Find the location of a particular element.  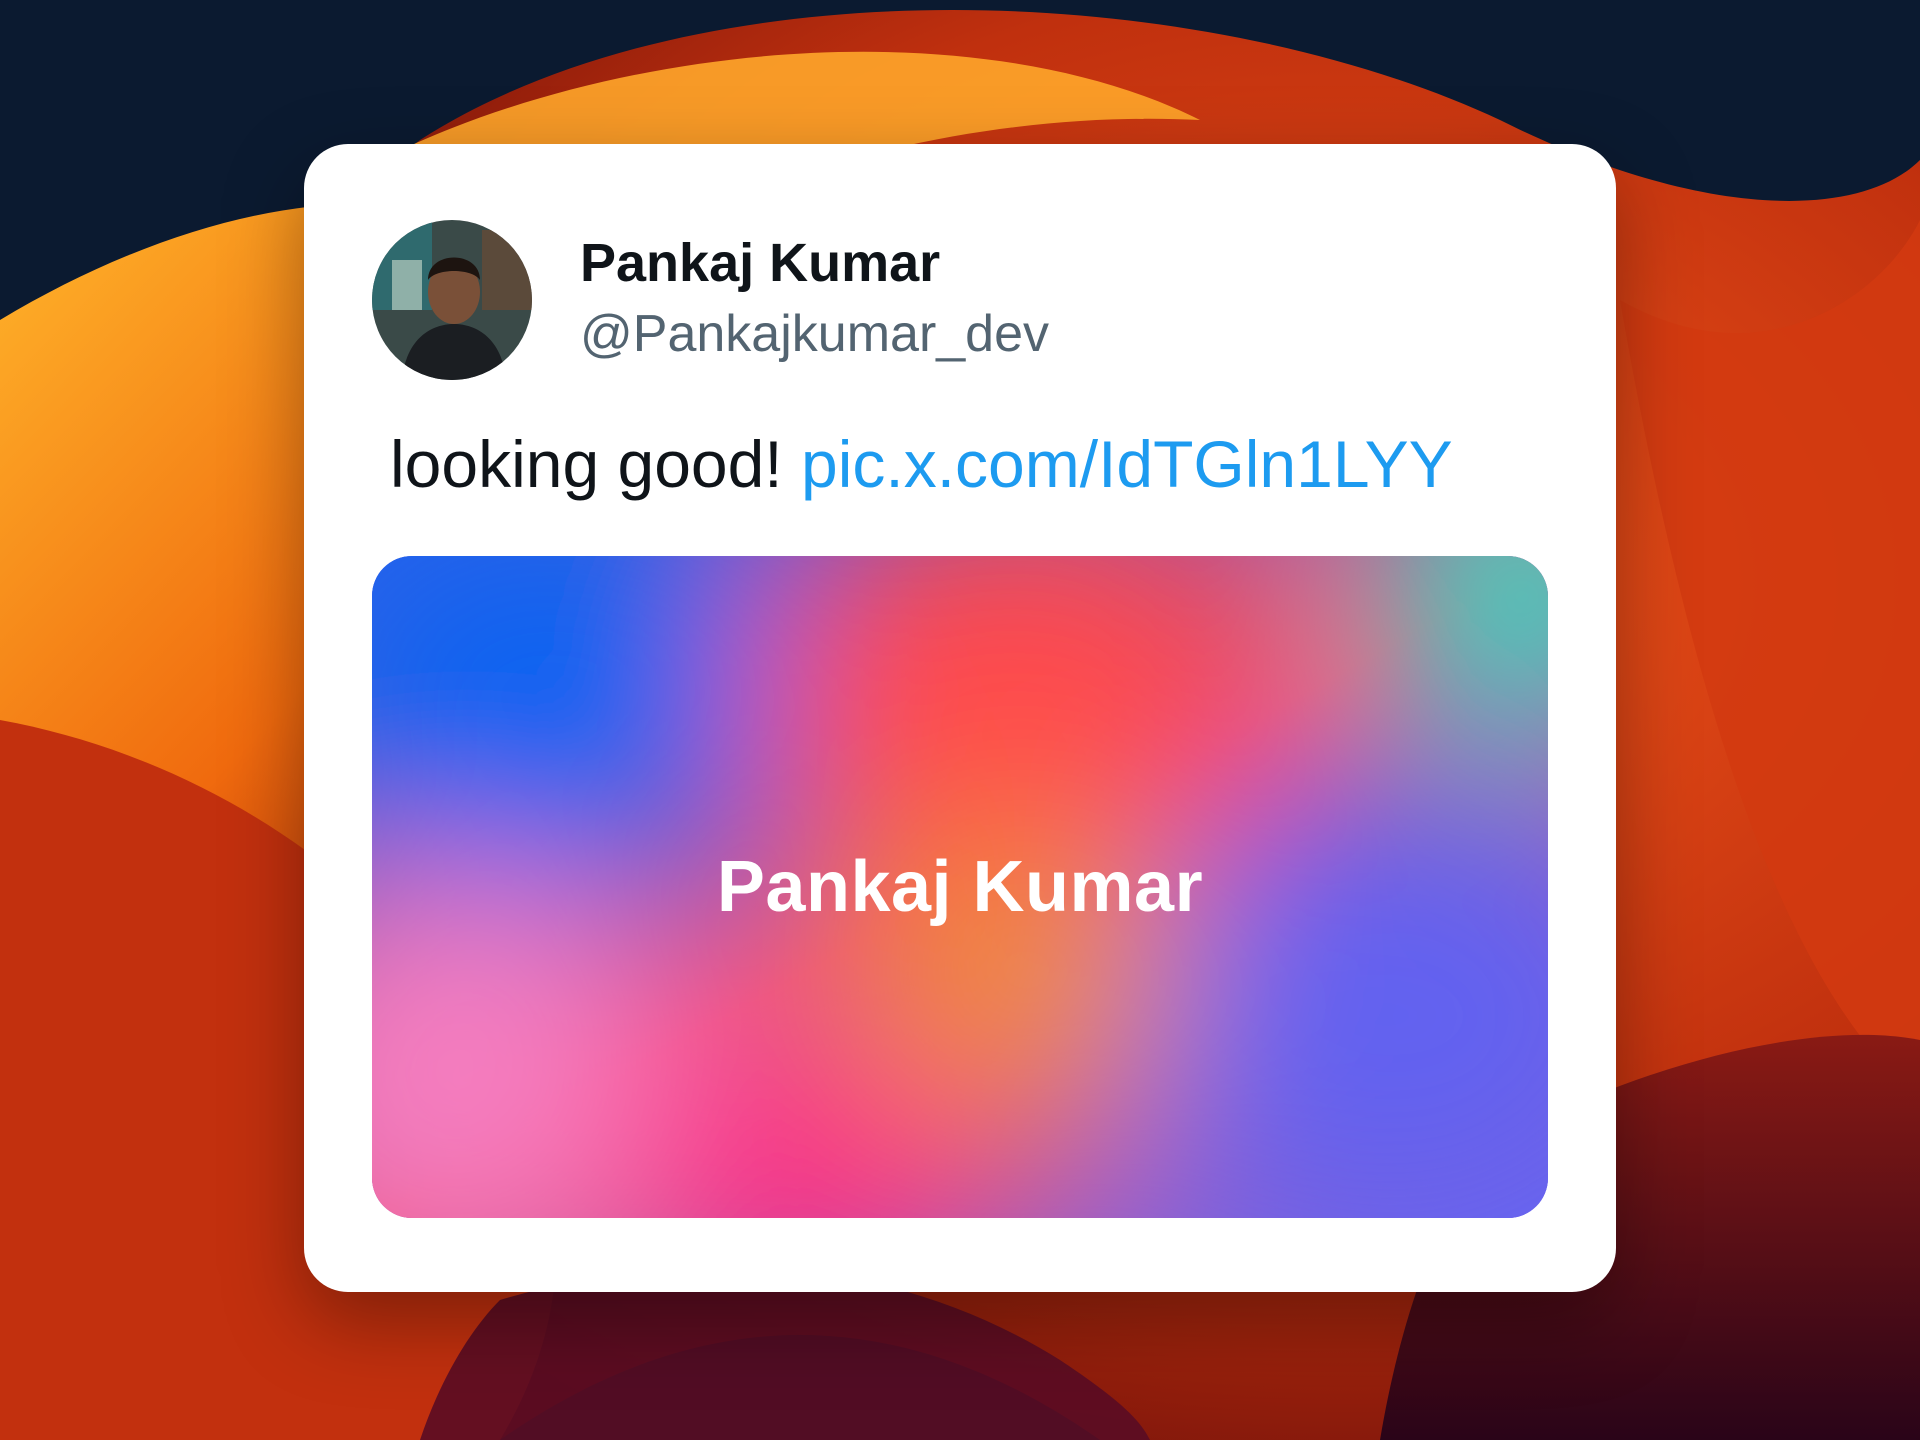

author-handle: @Pankajkumar_dev is located at coordinates (814, 334).